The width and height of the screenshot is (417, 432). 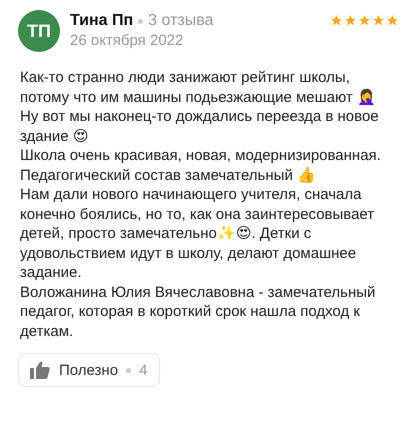 I want to click on review-text: Воложанина Юлия Вячеславовна - замечательный педагог, которая в короткий срок нашла подход к деткам., so click(x=198, y=311).